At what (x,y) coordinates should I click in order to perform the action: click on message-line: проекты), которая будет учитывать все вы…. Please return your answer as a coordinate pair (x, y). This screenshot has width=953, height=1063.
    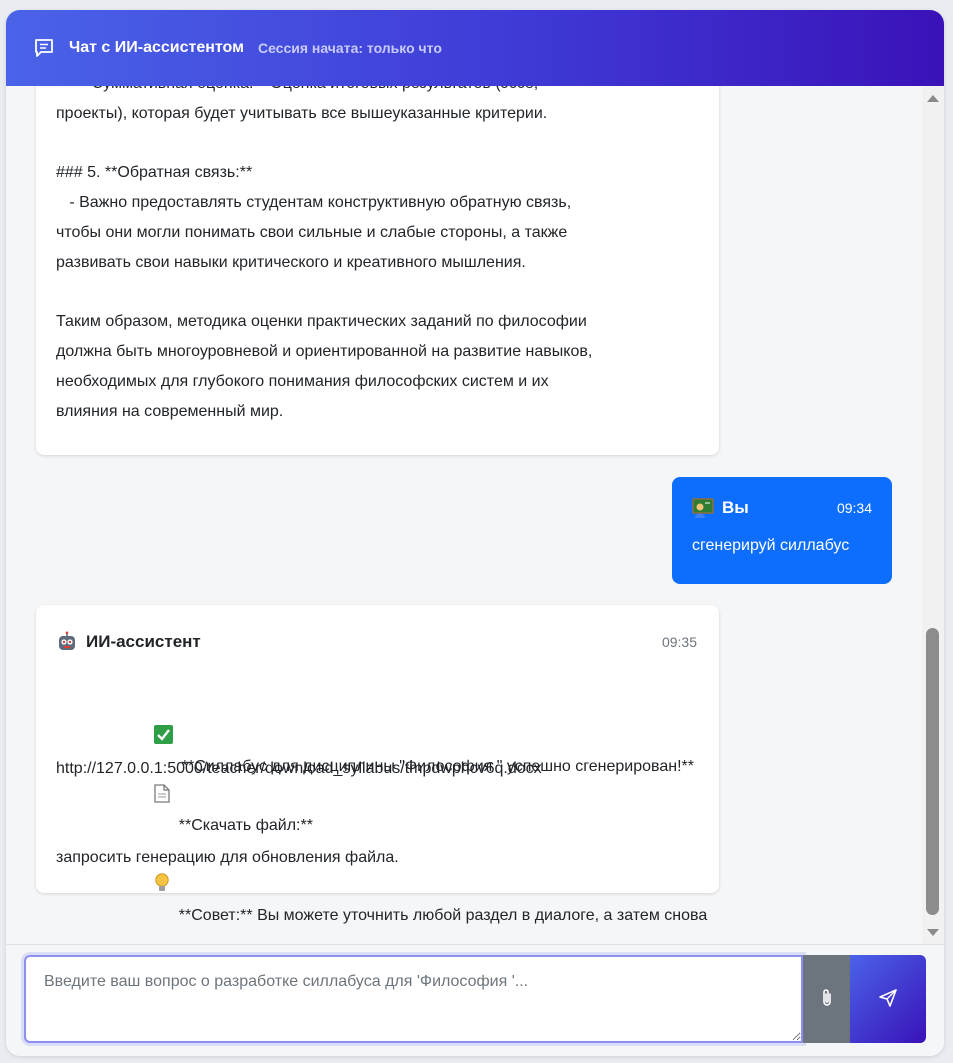
    Looking at the image, I should click on (302, 113).